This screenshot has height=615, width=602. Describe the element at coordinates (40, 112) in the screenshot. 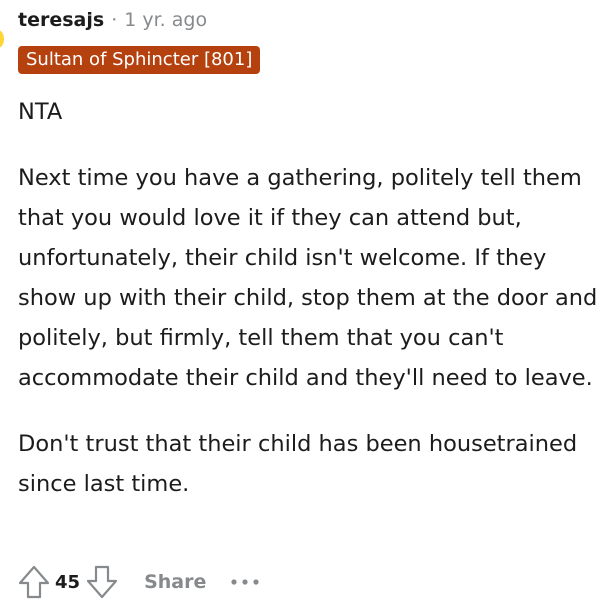

I see `comment-paragraph: NTA` at that location.